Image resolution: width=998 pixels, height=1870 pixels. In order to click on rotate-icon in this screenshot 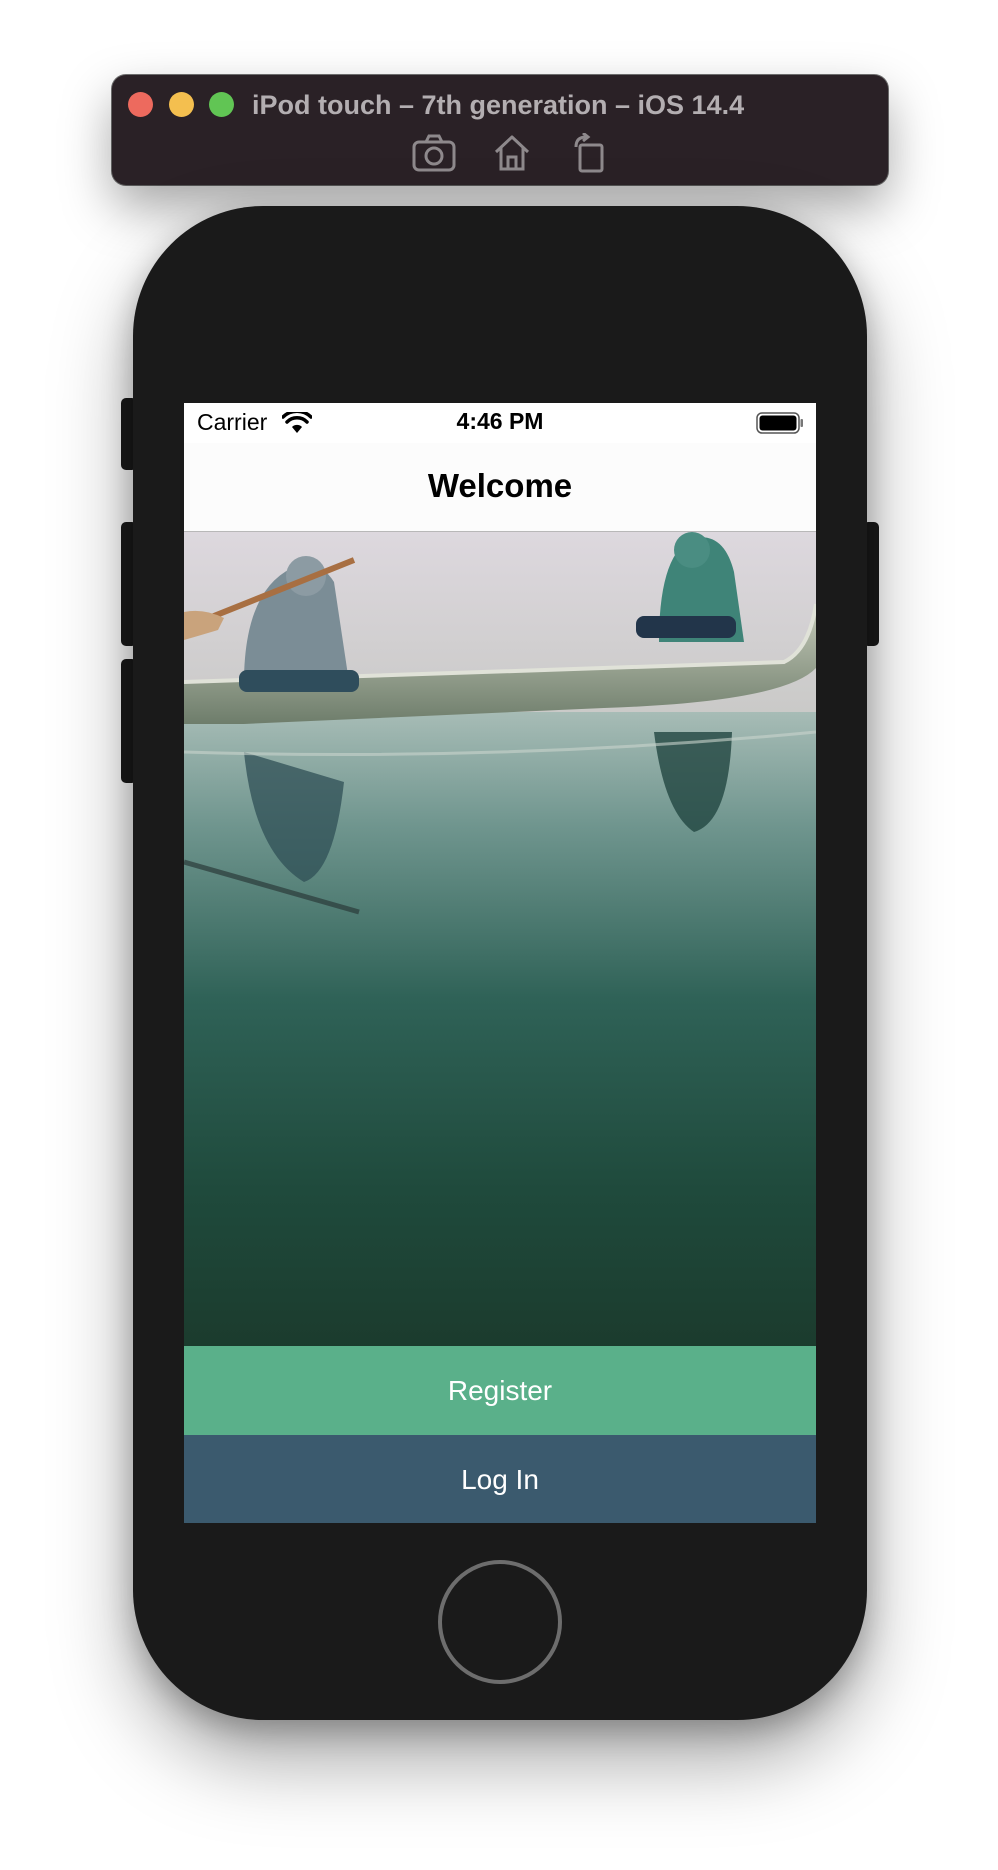, I will do `click(590, 153)`.